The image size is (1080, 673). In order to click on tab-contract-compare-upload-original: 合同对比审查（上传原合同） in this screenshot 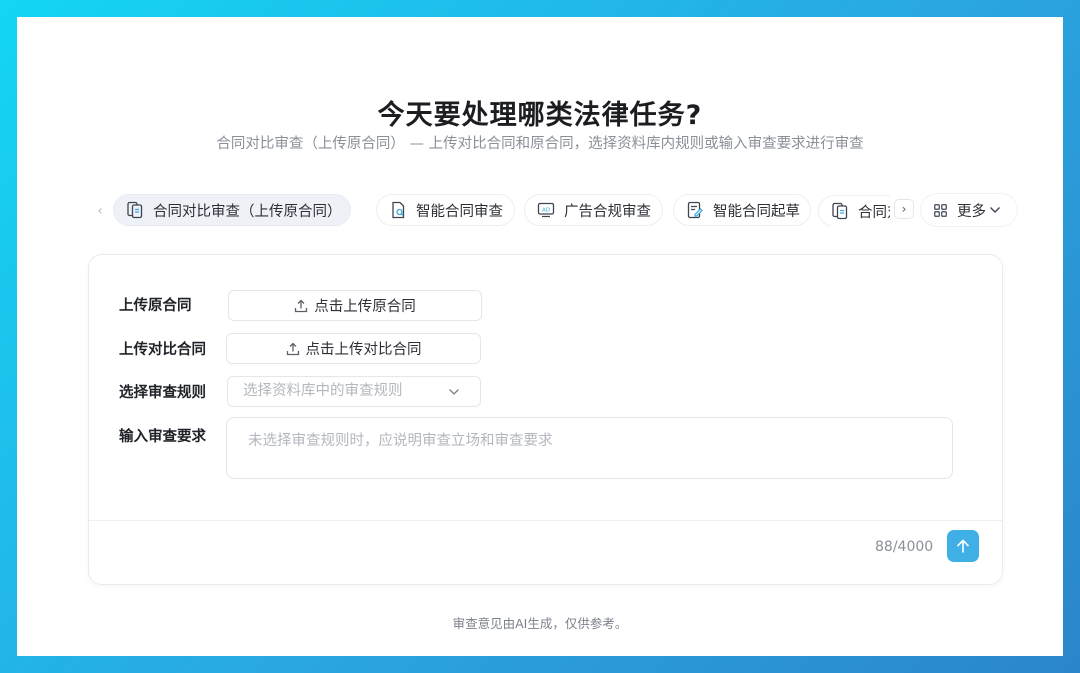, I will do `click(232, 210)`.